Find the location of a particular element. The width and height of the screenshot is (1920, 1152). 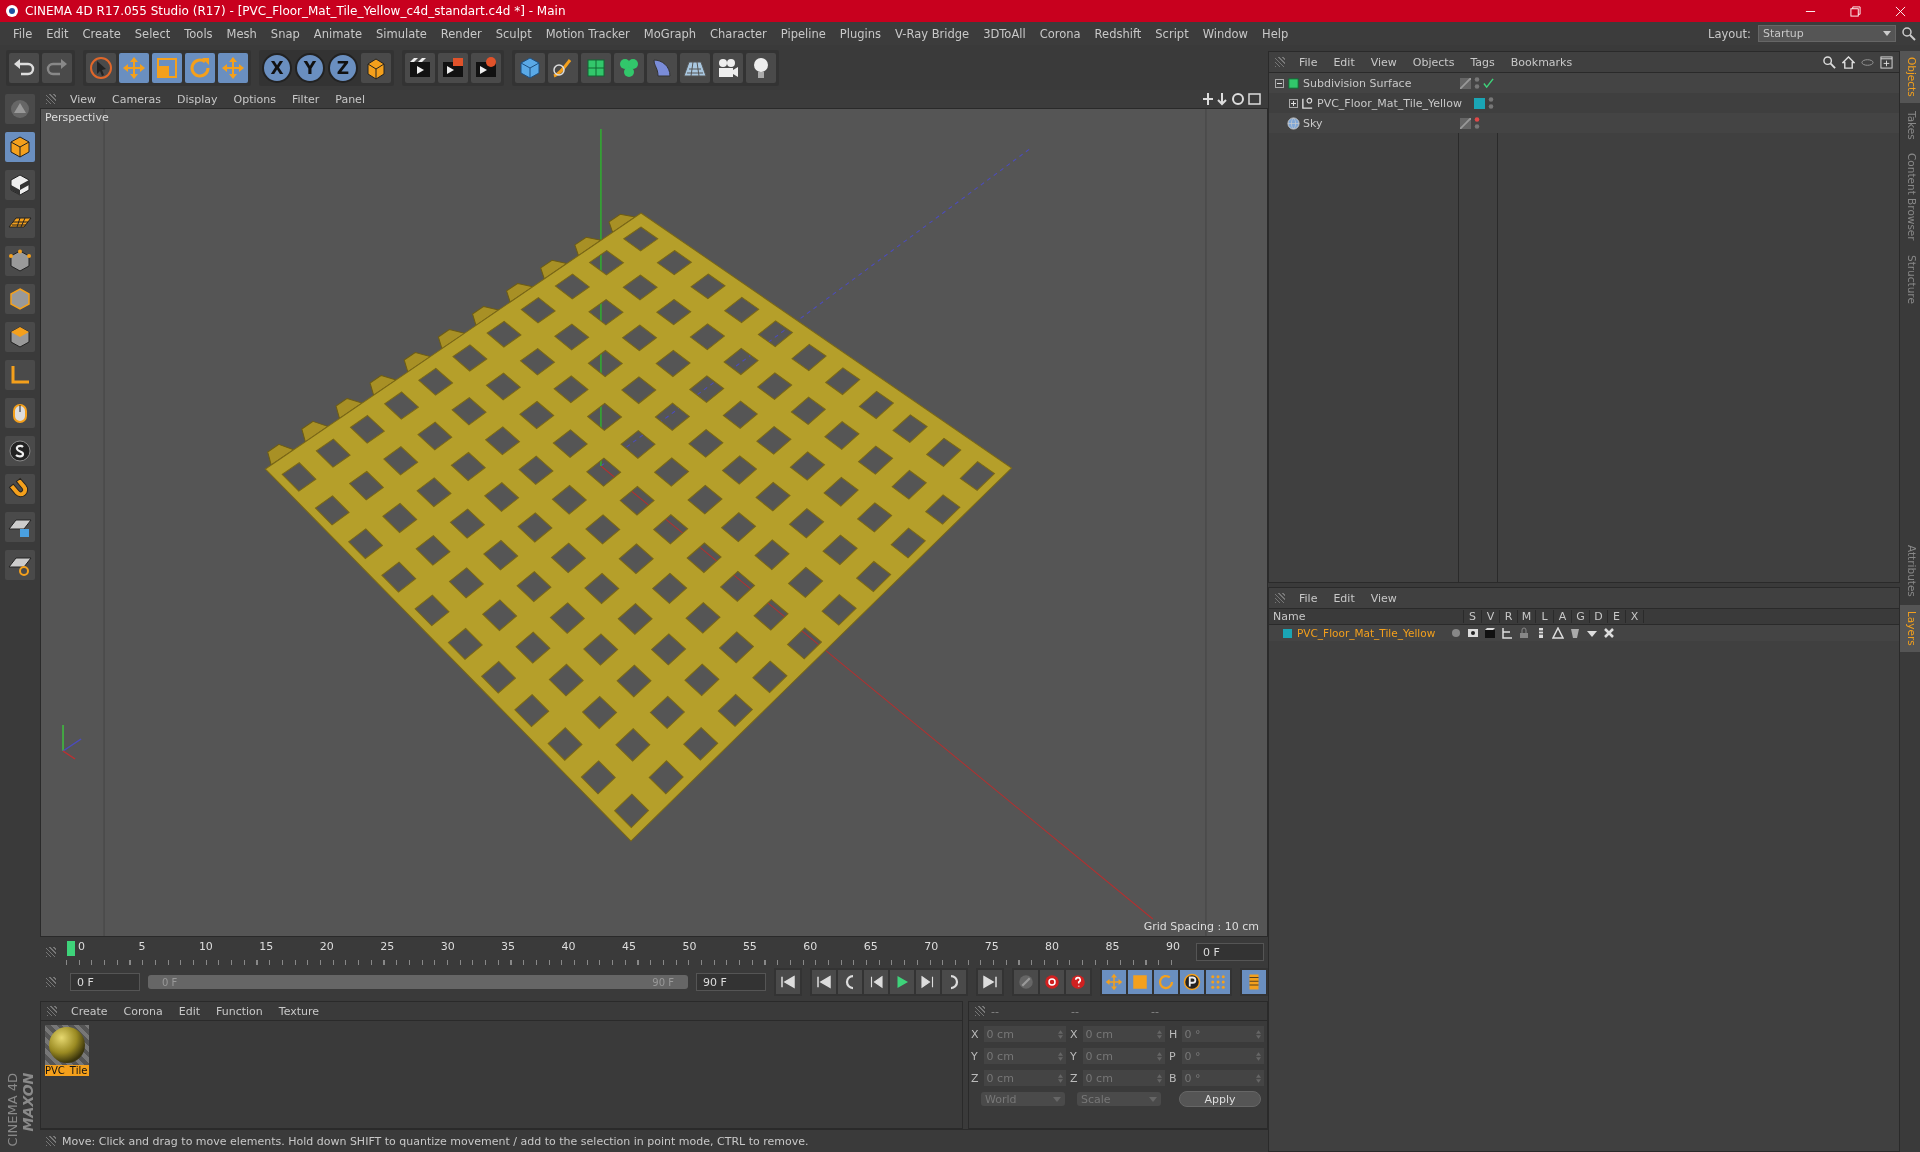

clapboard-icon is located at coordinates (1490, 633).